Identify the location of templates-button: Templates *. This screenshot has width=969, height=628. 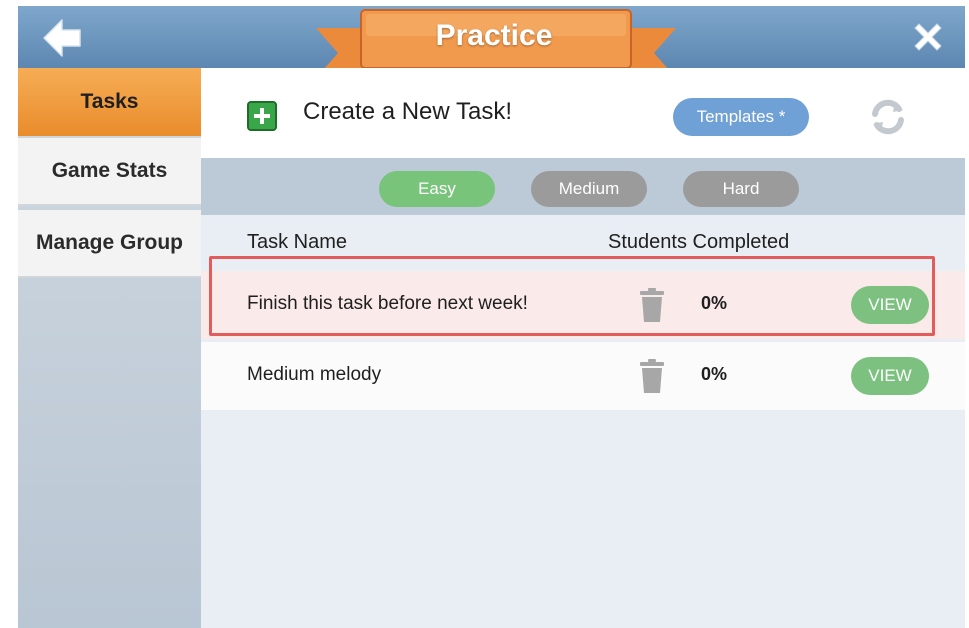
(741, 117).